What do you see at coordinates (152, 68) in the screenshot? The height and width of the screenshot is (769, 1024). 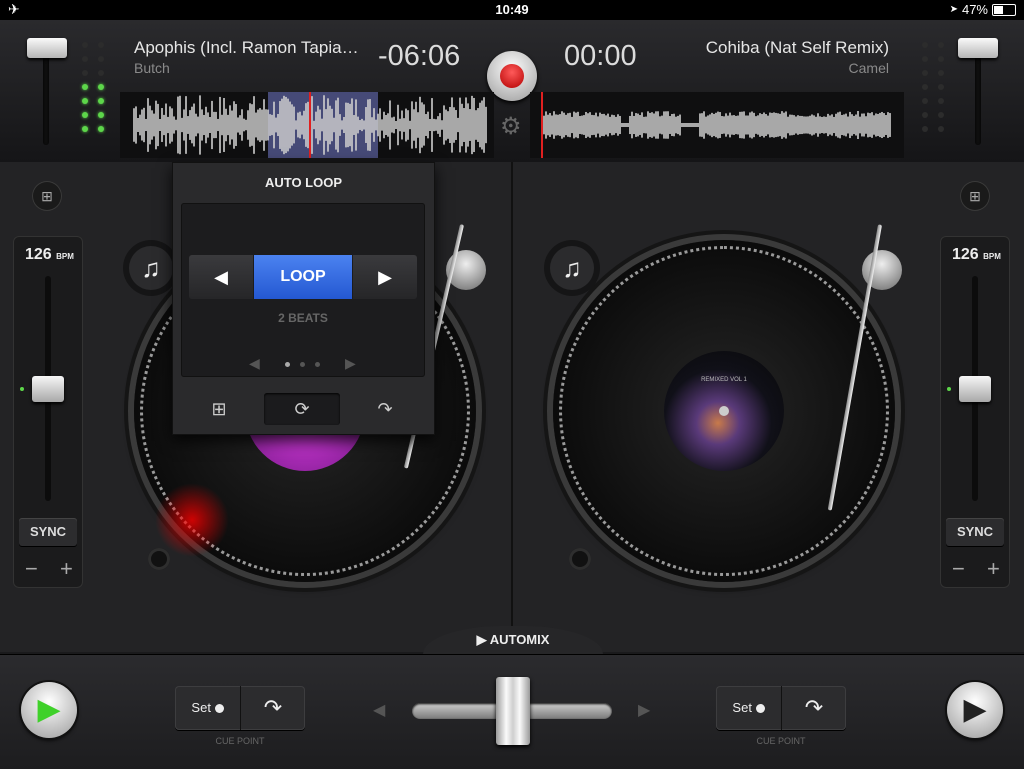 I see `deck-a-track-artist: Butch` at bounding box center [152, 68].